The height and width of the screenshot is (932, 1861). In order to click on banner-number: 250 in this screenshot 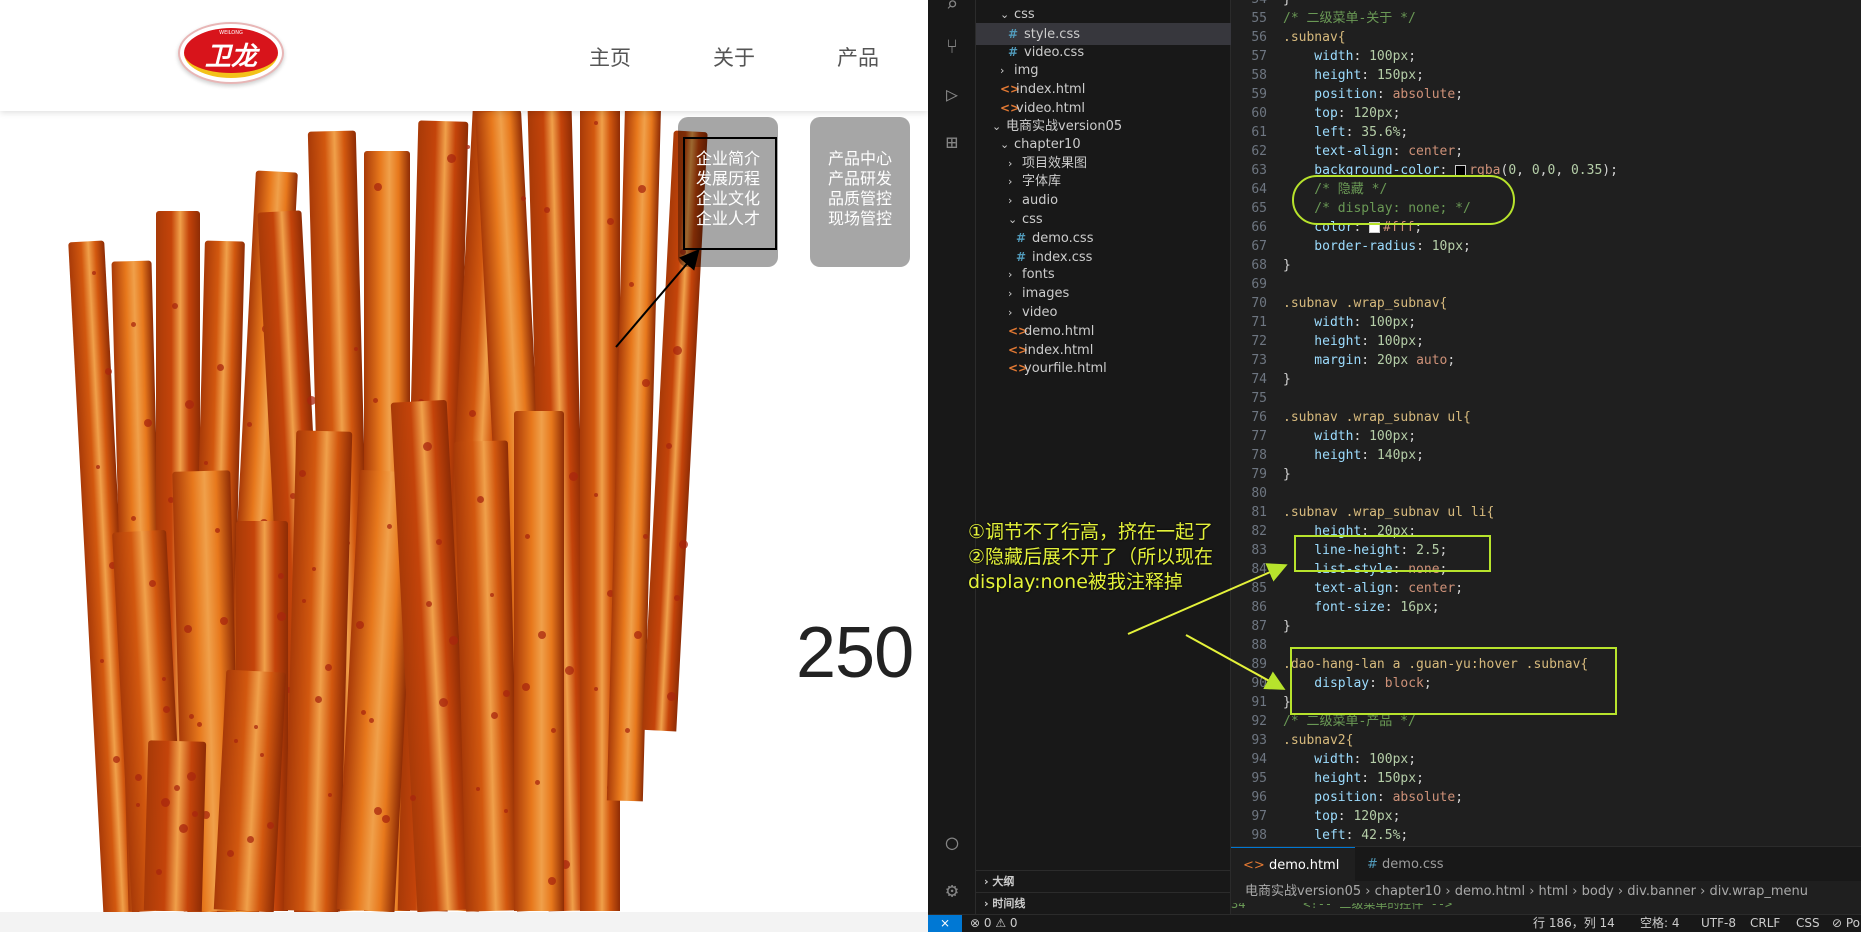, I will do `click(855, 653)`.